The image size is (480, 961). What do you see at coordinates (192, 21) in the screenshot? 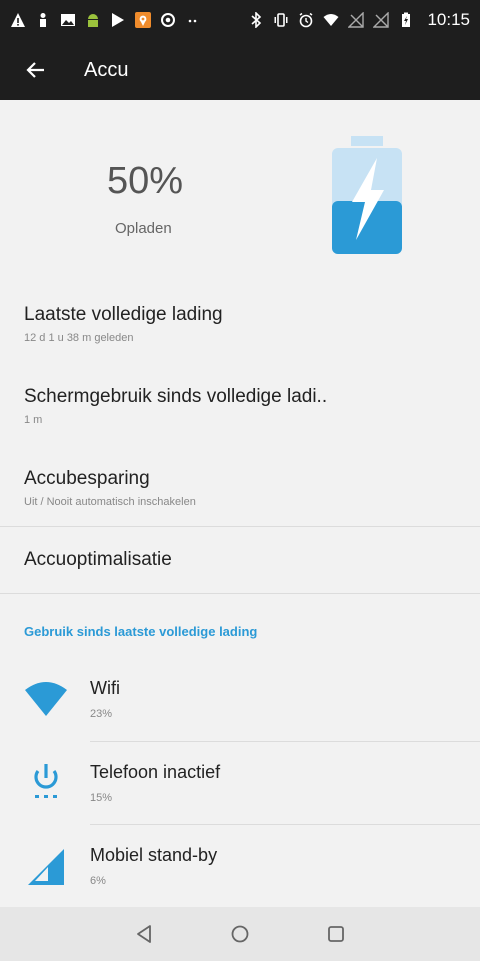
I see `more-icon` at bounding box center [192, 21].